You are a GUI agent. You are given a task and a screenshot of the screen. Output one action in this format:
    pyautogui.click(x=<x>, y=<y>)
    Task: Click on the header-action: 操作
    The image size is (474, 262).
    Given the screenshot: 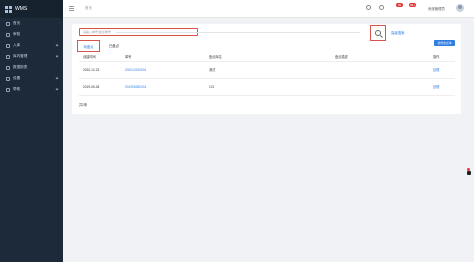 What is the action you would take?
    pyautogui.click(x=436, y=57)
    